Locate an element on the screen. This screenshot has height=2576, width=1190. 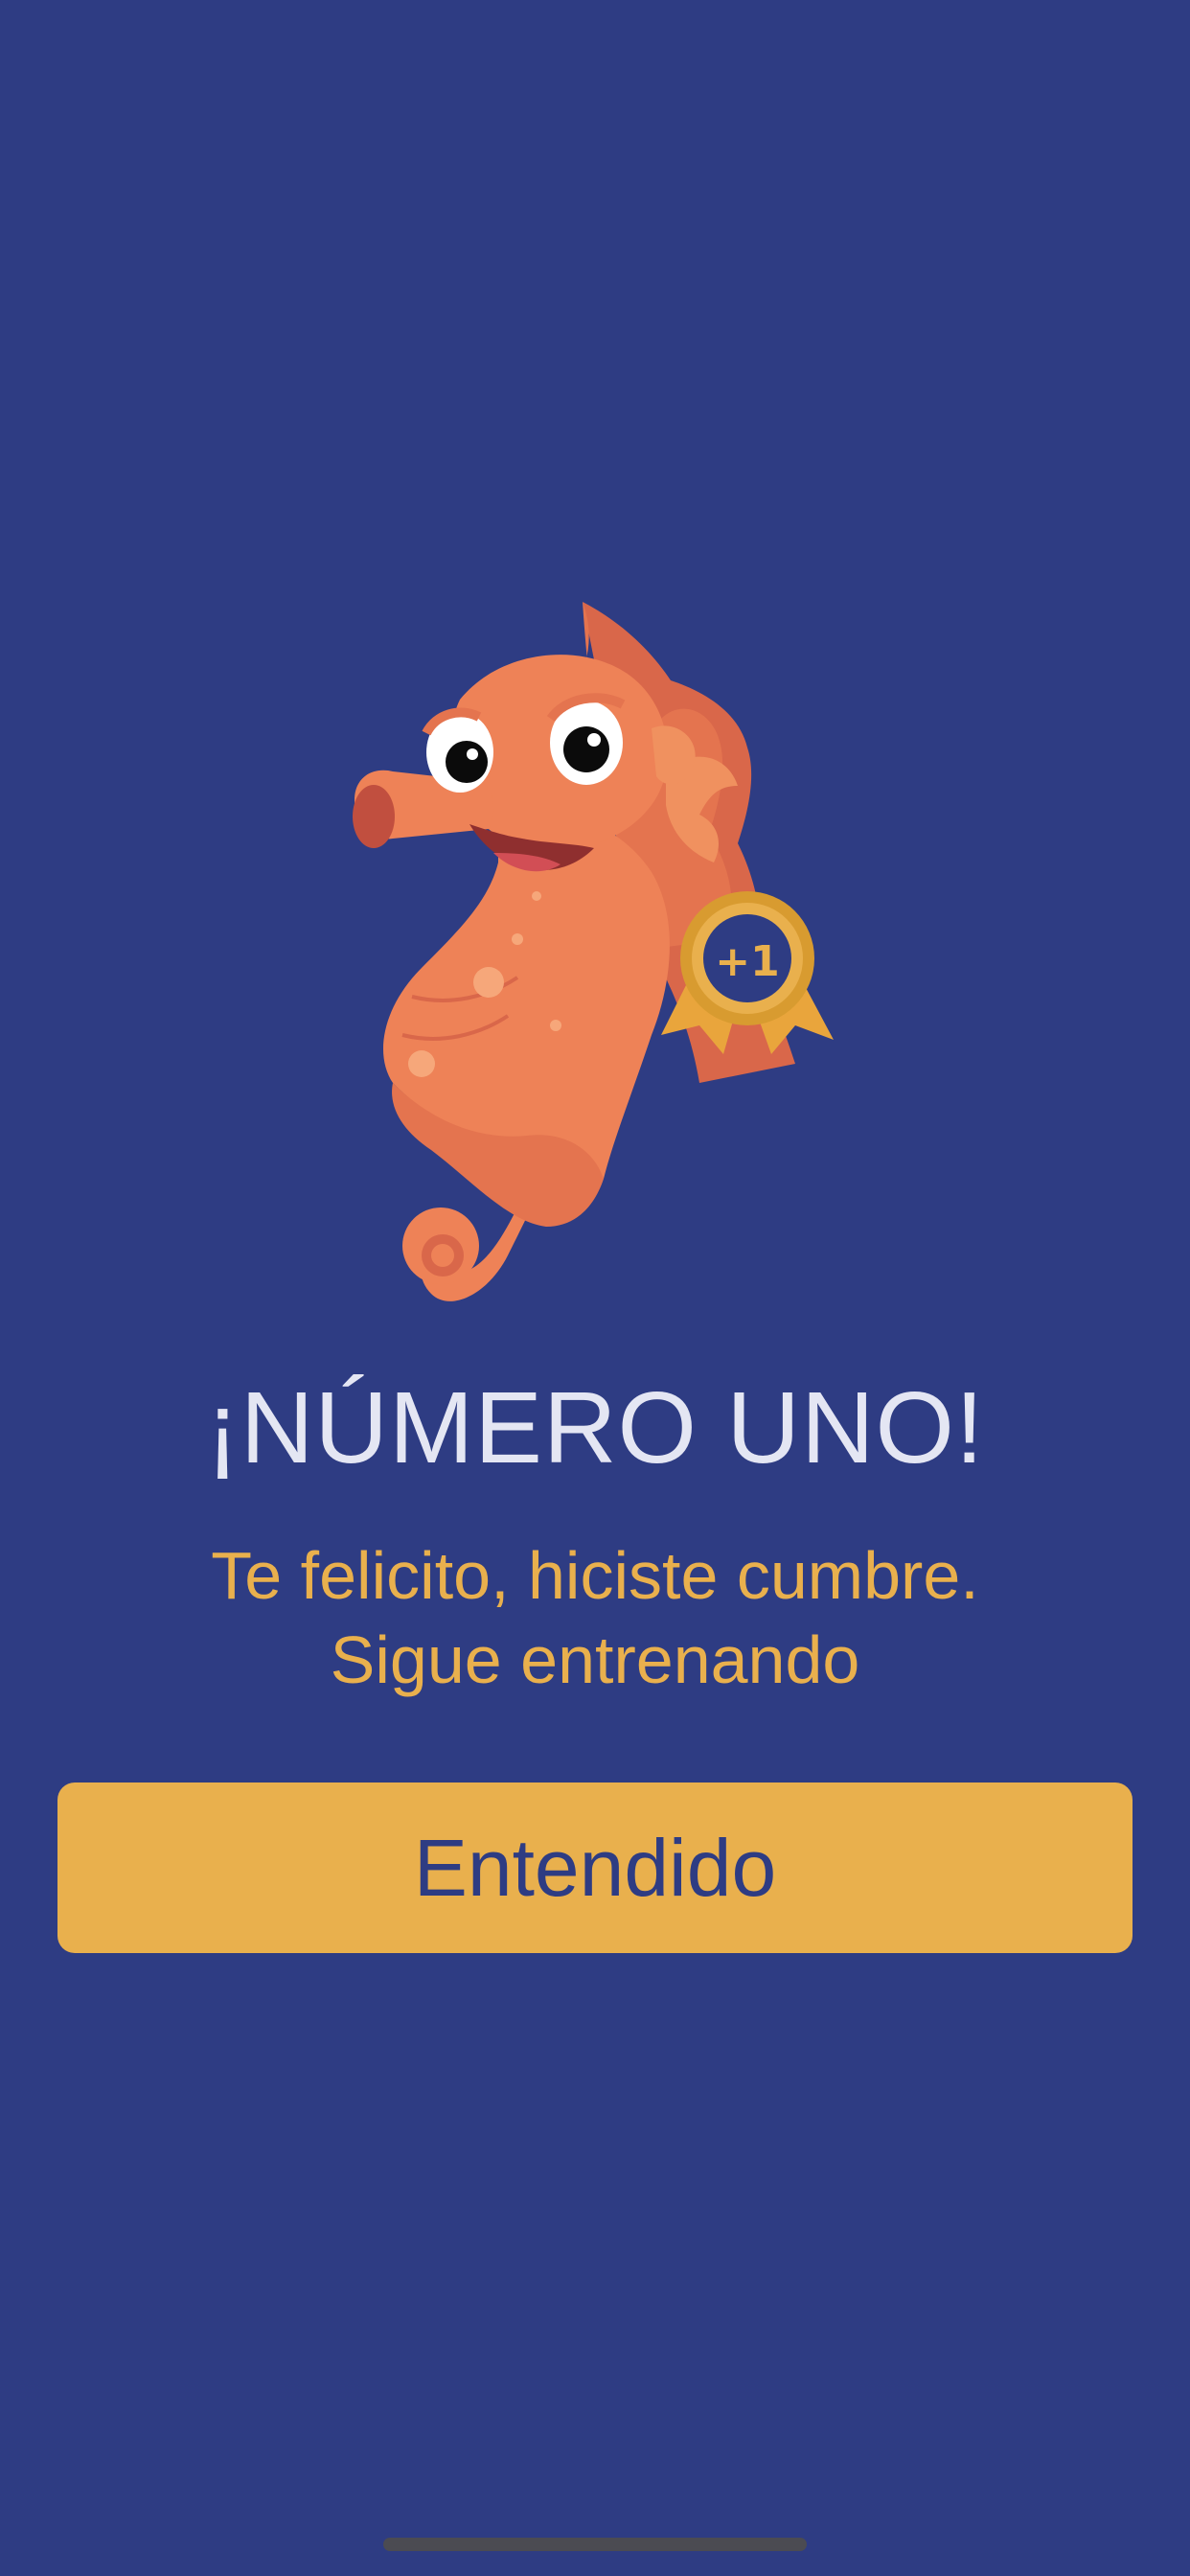
subtitle-line-1: Te felicito, hiciste cumbre. is located at coordinates (595, 1575).